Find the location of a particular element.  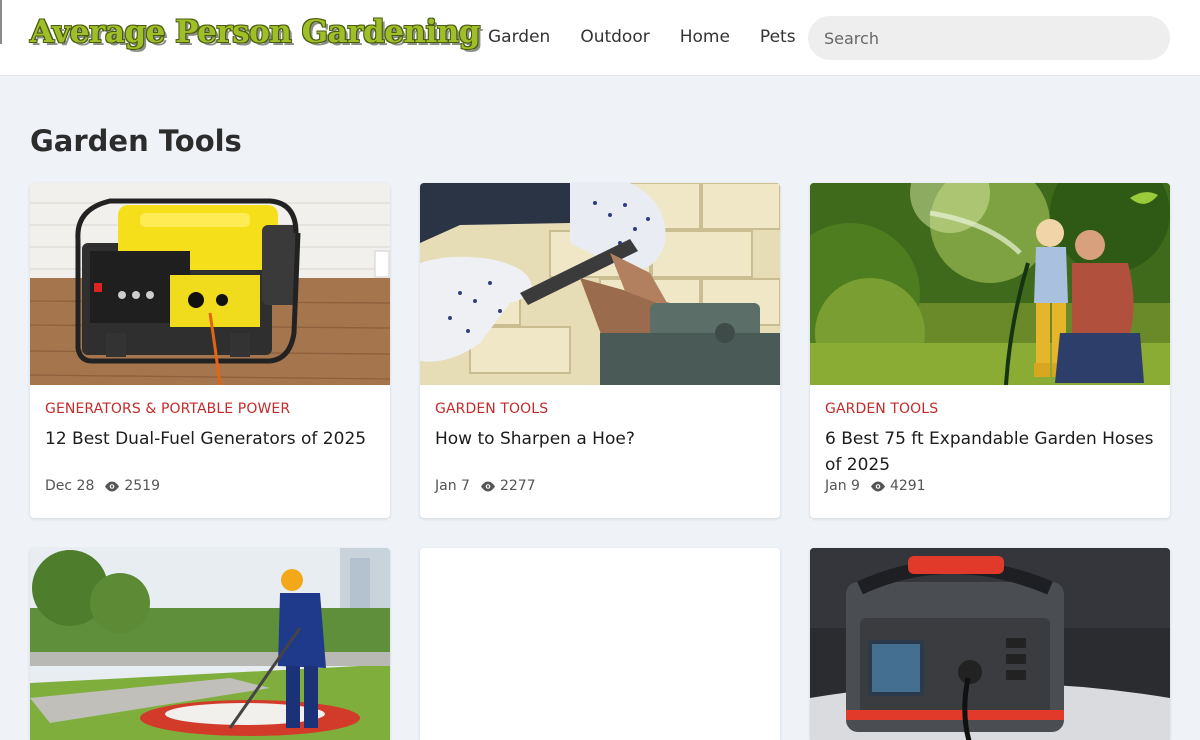

article-card-trimmer is located at coordinates (210, 644).